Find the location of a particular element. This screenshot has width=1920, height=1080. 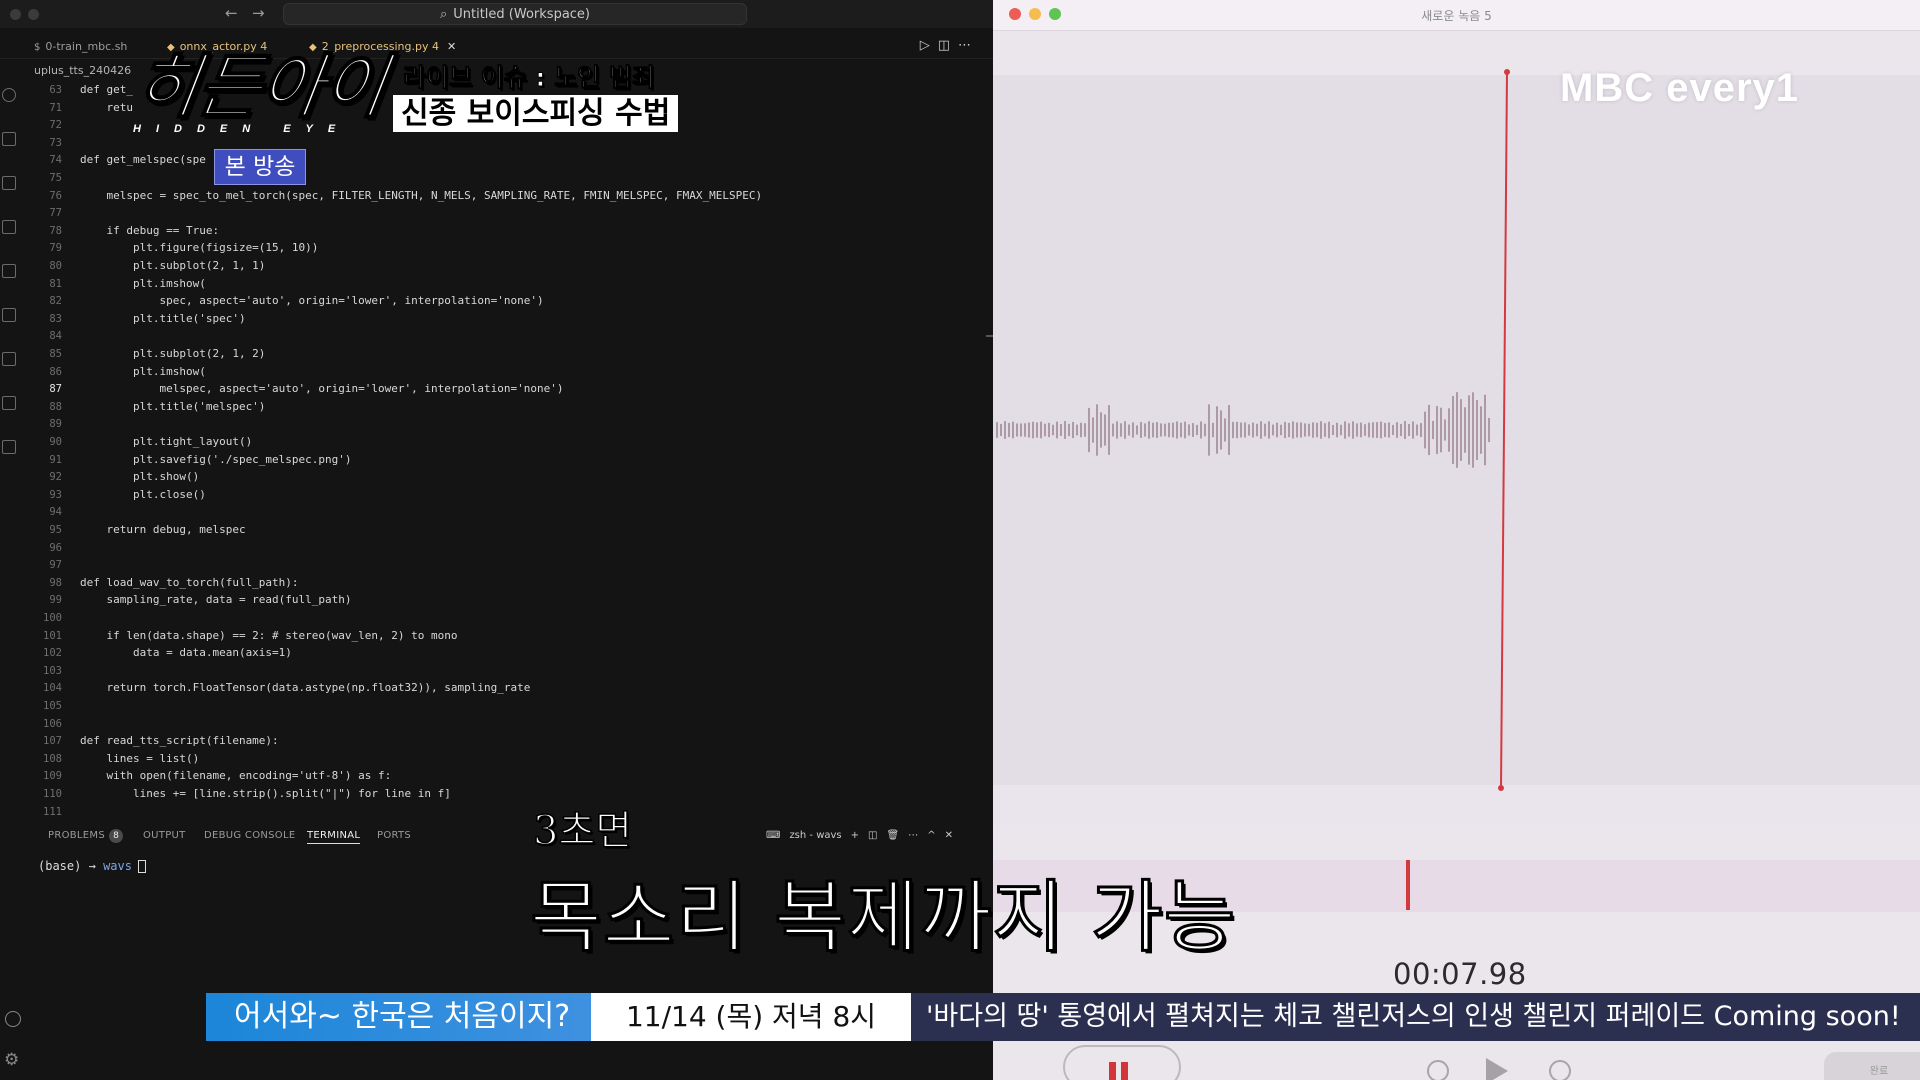

code-line: plt.subplot(2, 1, 1) is located at coordinates (172, 265).